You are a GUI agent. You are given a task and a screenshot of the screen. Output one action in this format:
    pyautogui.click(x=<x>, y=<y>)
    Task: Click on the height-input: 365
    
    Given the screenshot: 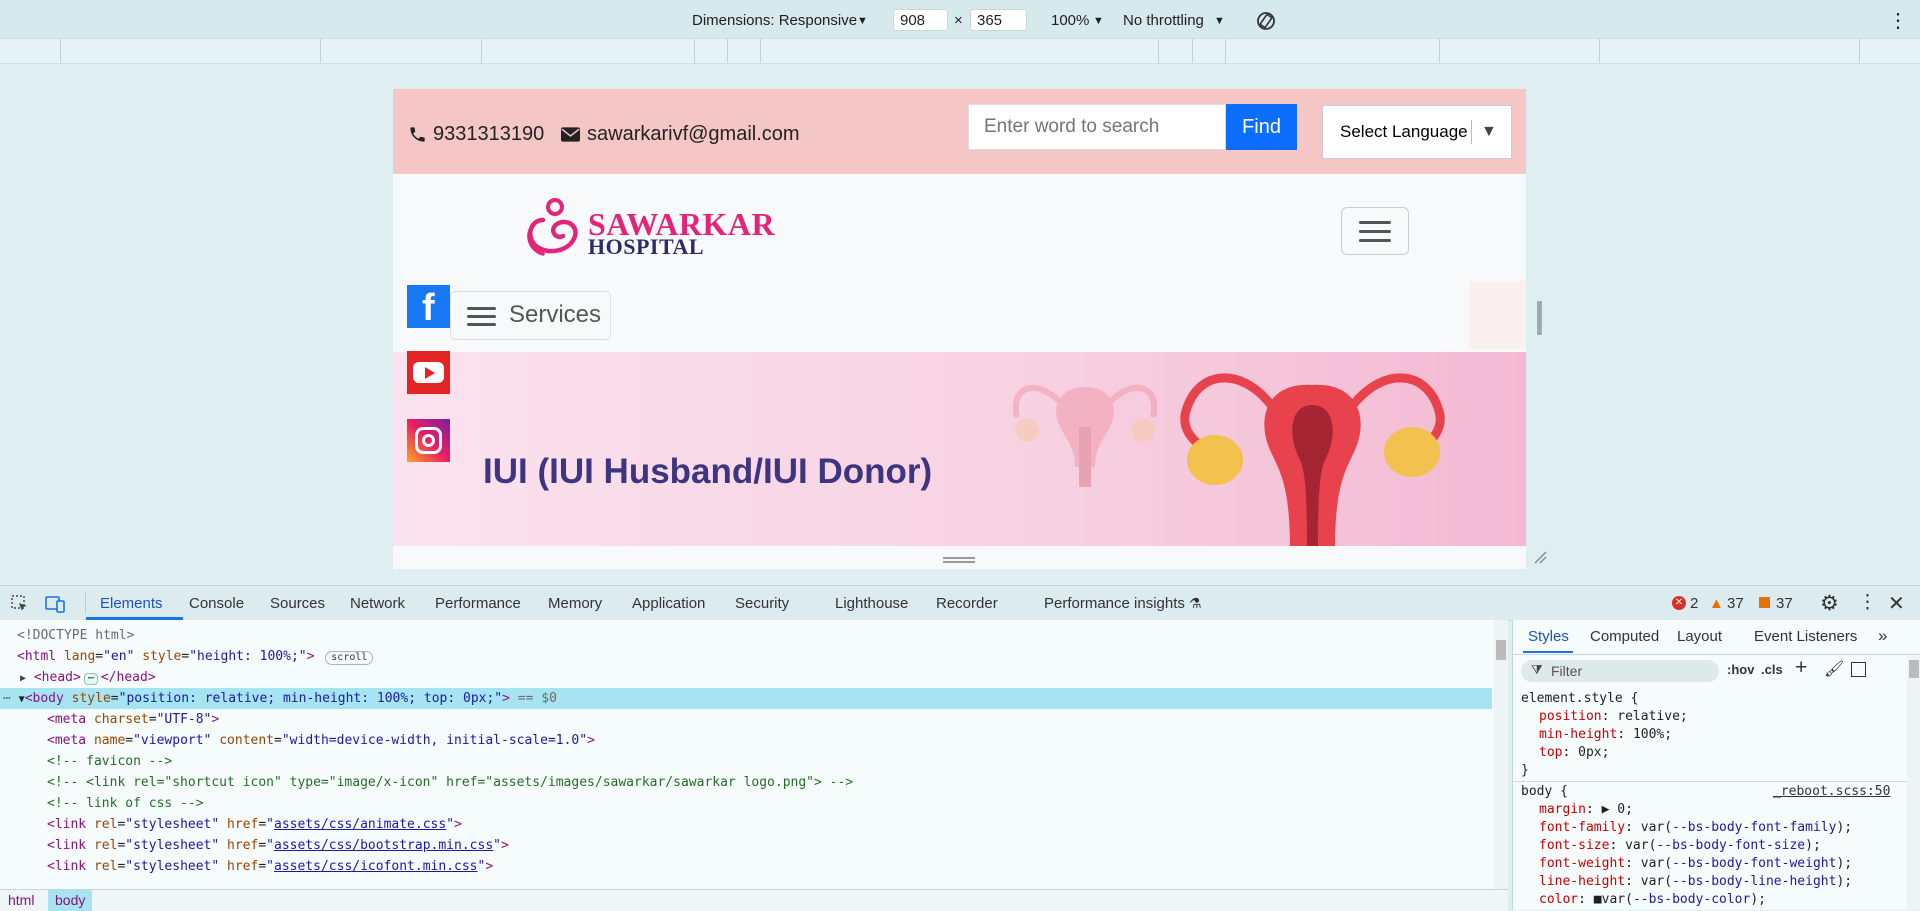 What is the action you would take?
    pyautogui.click(x=998, y=20)
    